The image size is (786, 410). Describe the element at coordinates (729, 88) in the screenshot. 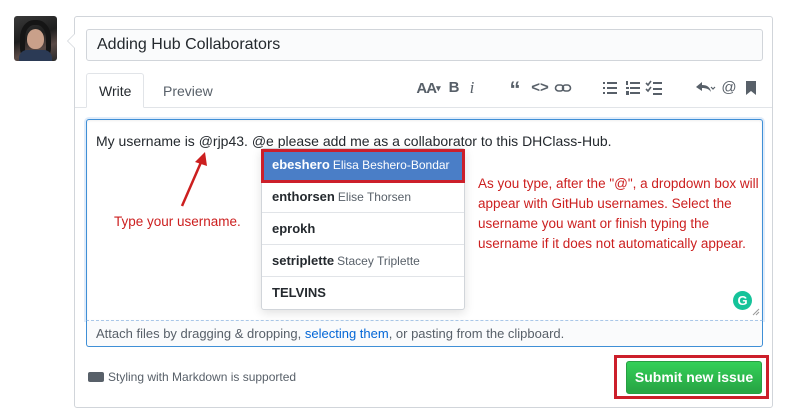

I see `mention-icon: @` at that location.